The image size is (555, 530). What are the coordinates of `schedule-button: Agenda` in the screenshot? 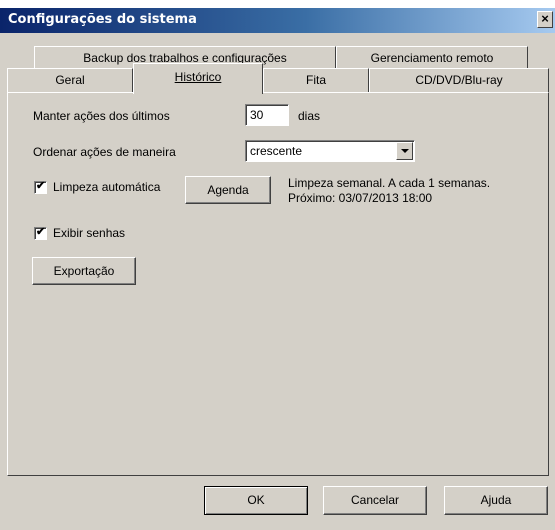 It's located at (228, 190).